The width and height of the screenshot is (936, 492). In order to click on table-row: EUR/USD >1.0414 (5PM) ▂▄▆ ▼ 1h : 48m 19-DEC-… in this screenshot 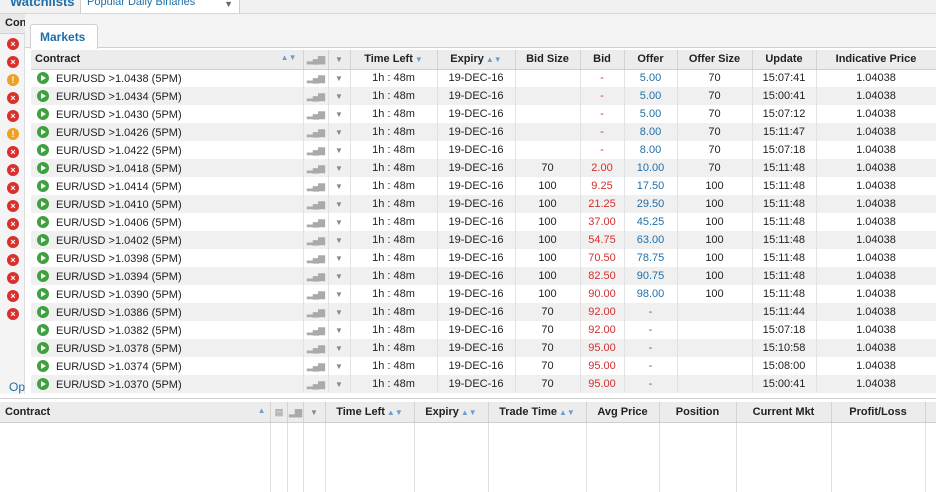, I will do `click(483, 186)`.